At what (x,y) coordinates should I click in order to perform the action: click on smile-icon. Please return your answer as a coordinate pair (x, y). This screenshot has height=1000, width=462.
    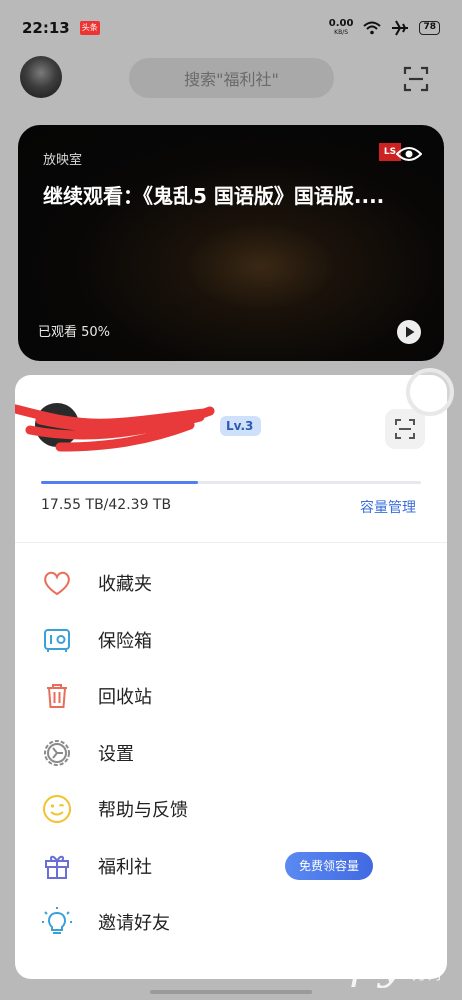
    Looking at the image, I should click on (57, 809).